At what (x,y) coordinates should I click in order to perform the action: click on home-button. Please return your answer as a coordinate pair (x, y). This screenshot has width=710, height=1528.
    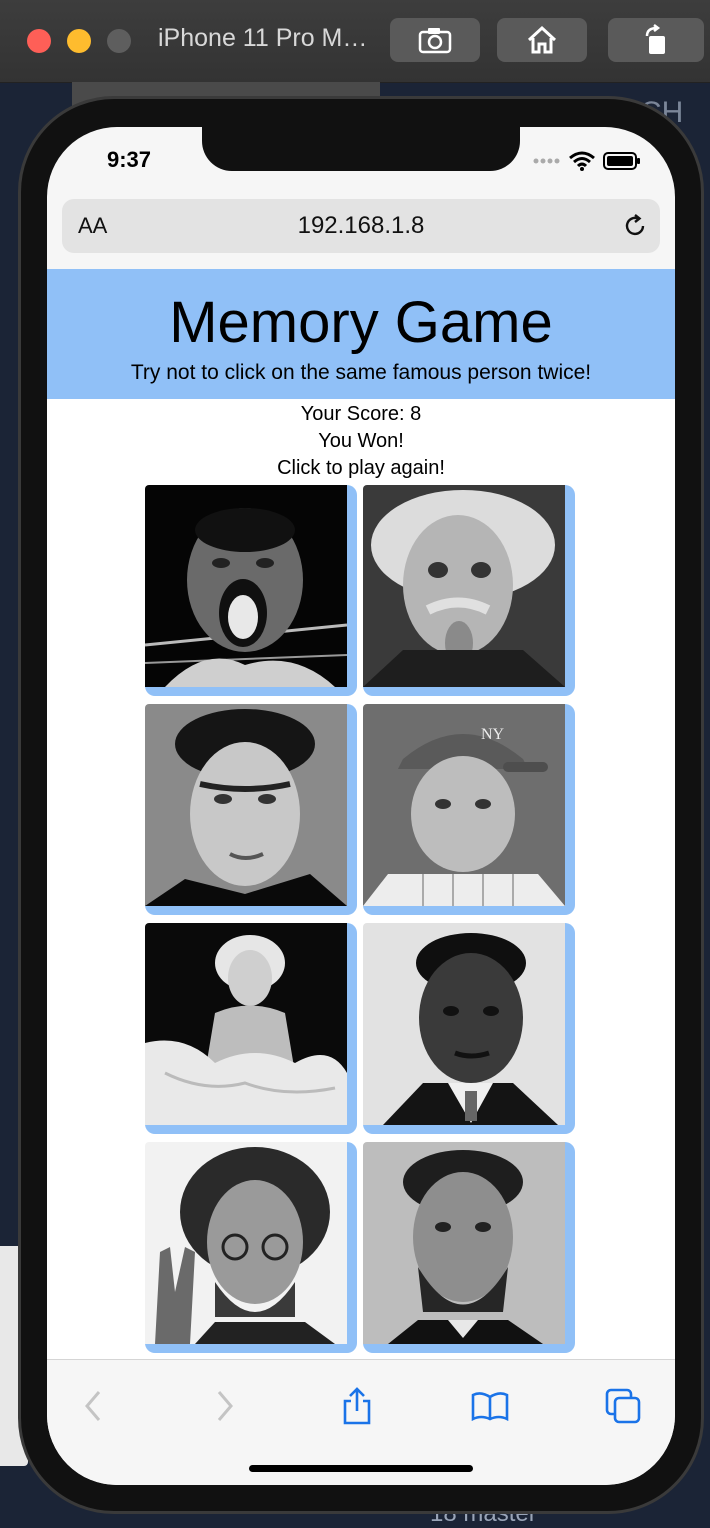
    Looking at the image, I should click on (542, 40).